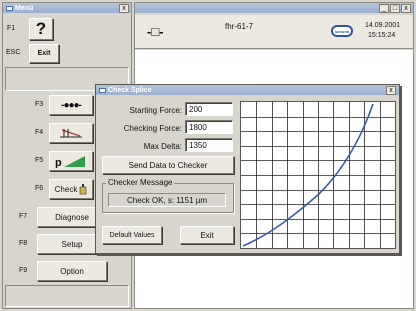 Image resolution: width=416 pixels, height=311 pixels. I want to click on option-button: Option, so click(72, 271).